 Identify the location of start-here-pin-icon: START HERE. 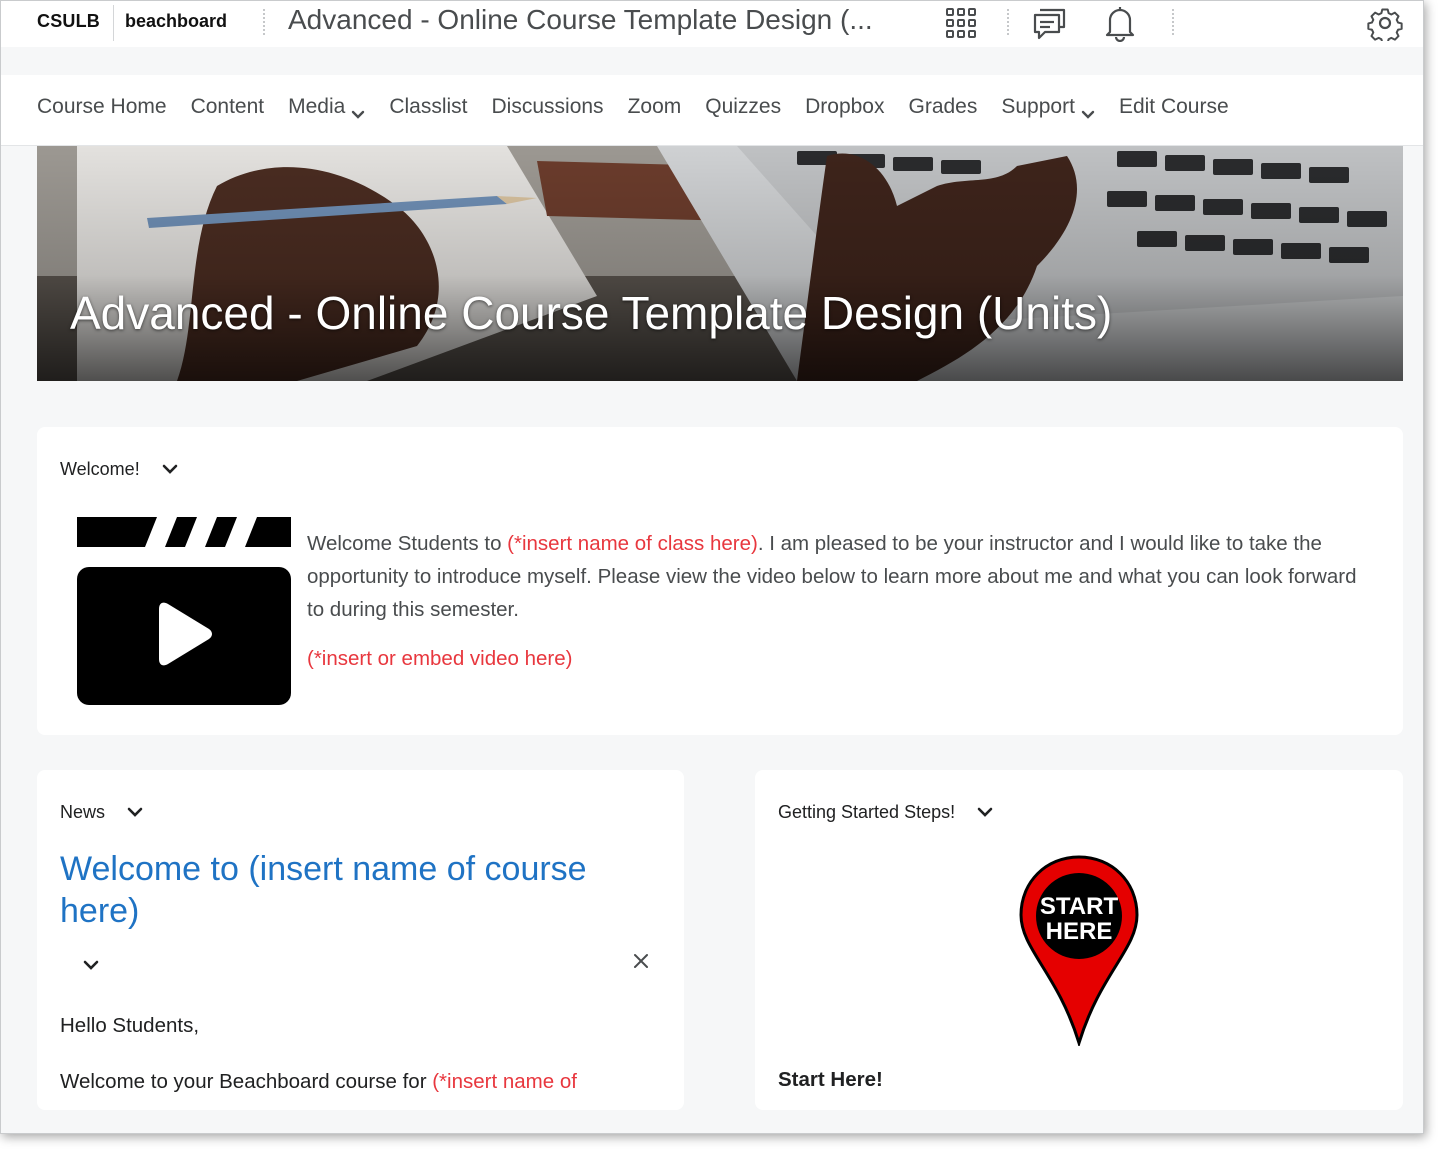
(1079, 952).